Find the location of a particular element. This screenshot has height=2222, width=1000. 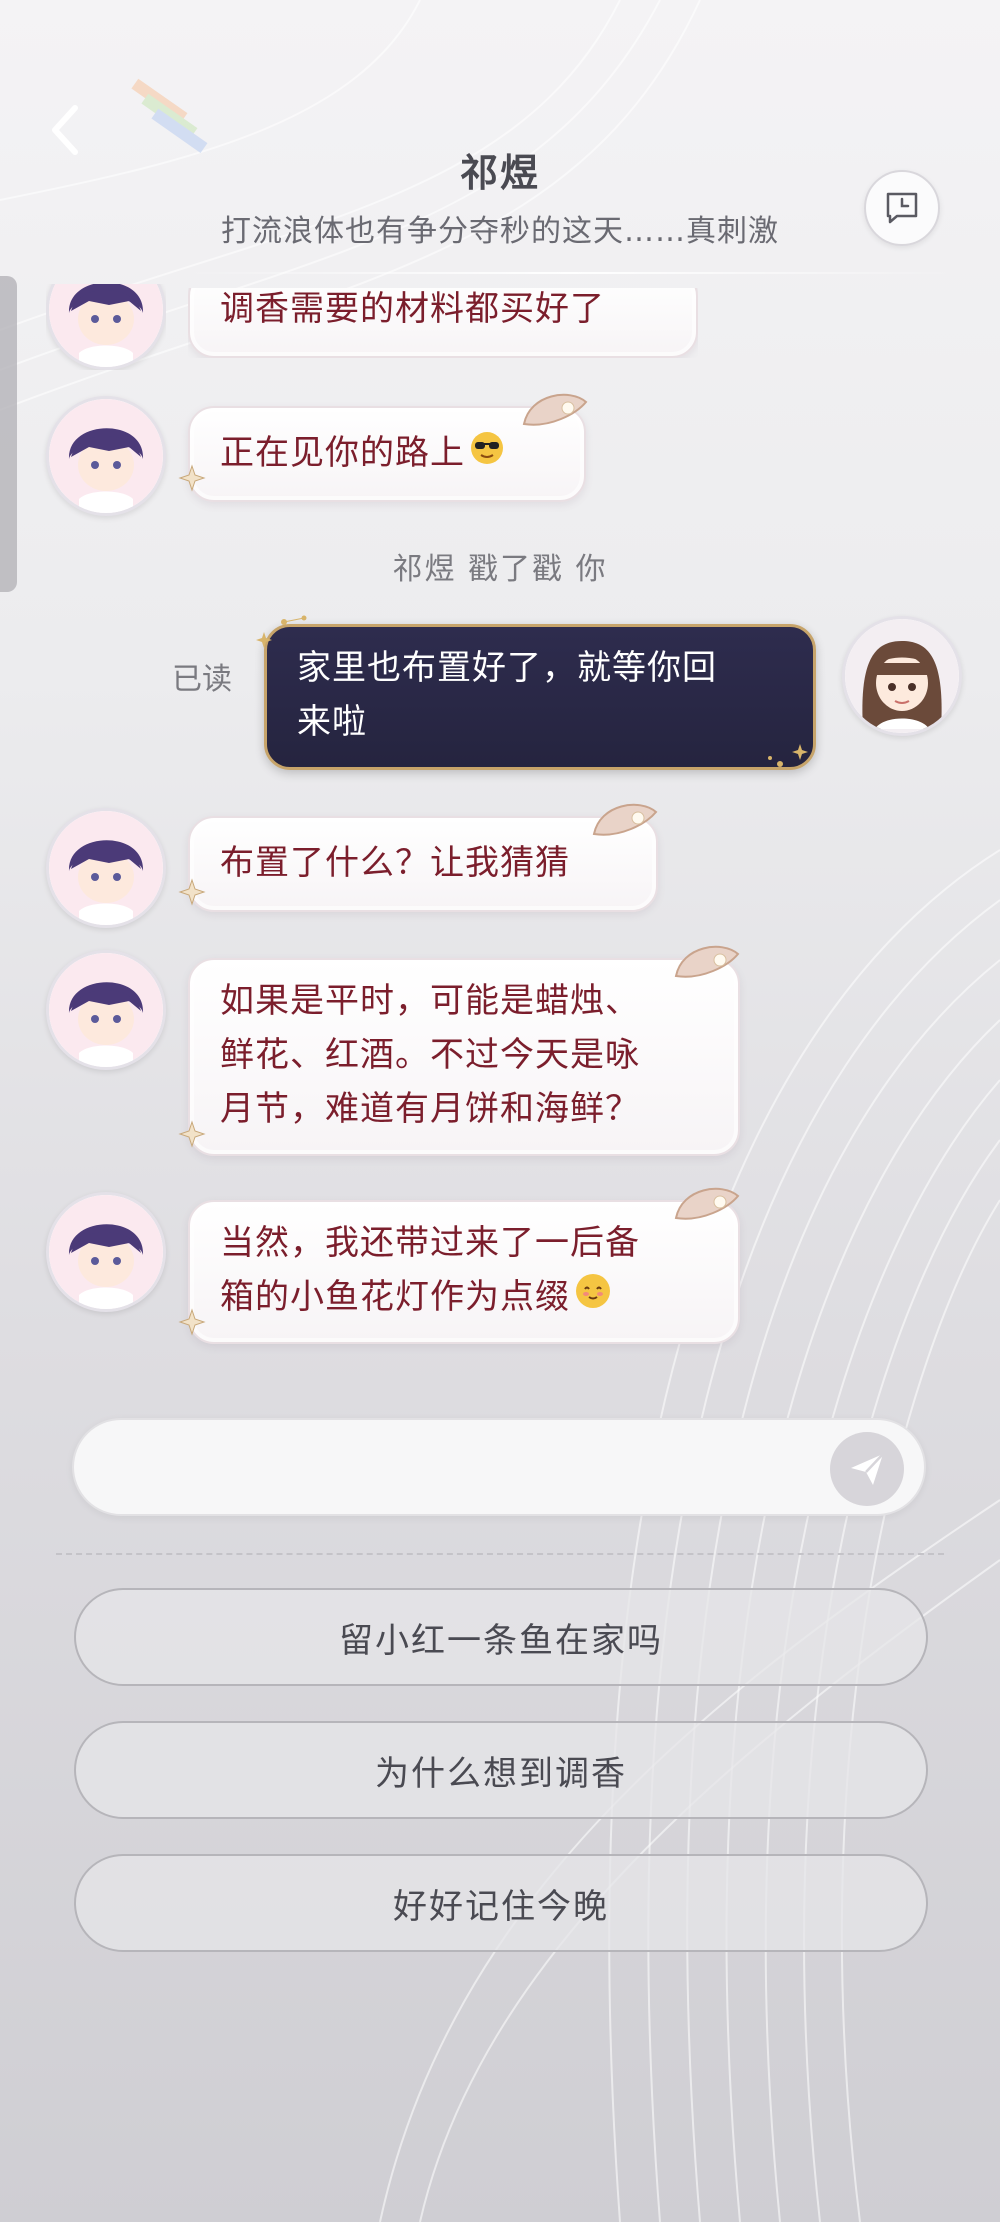

message-text: 调香需要的材料都买好了 is located at coordinates (412, 309).